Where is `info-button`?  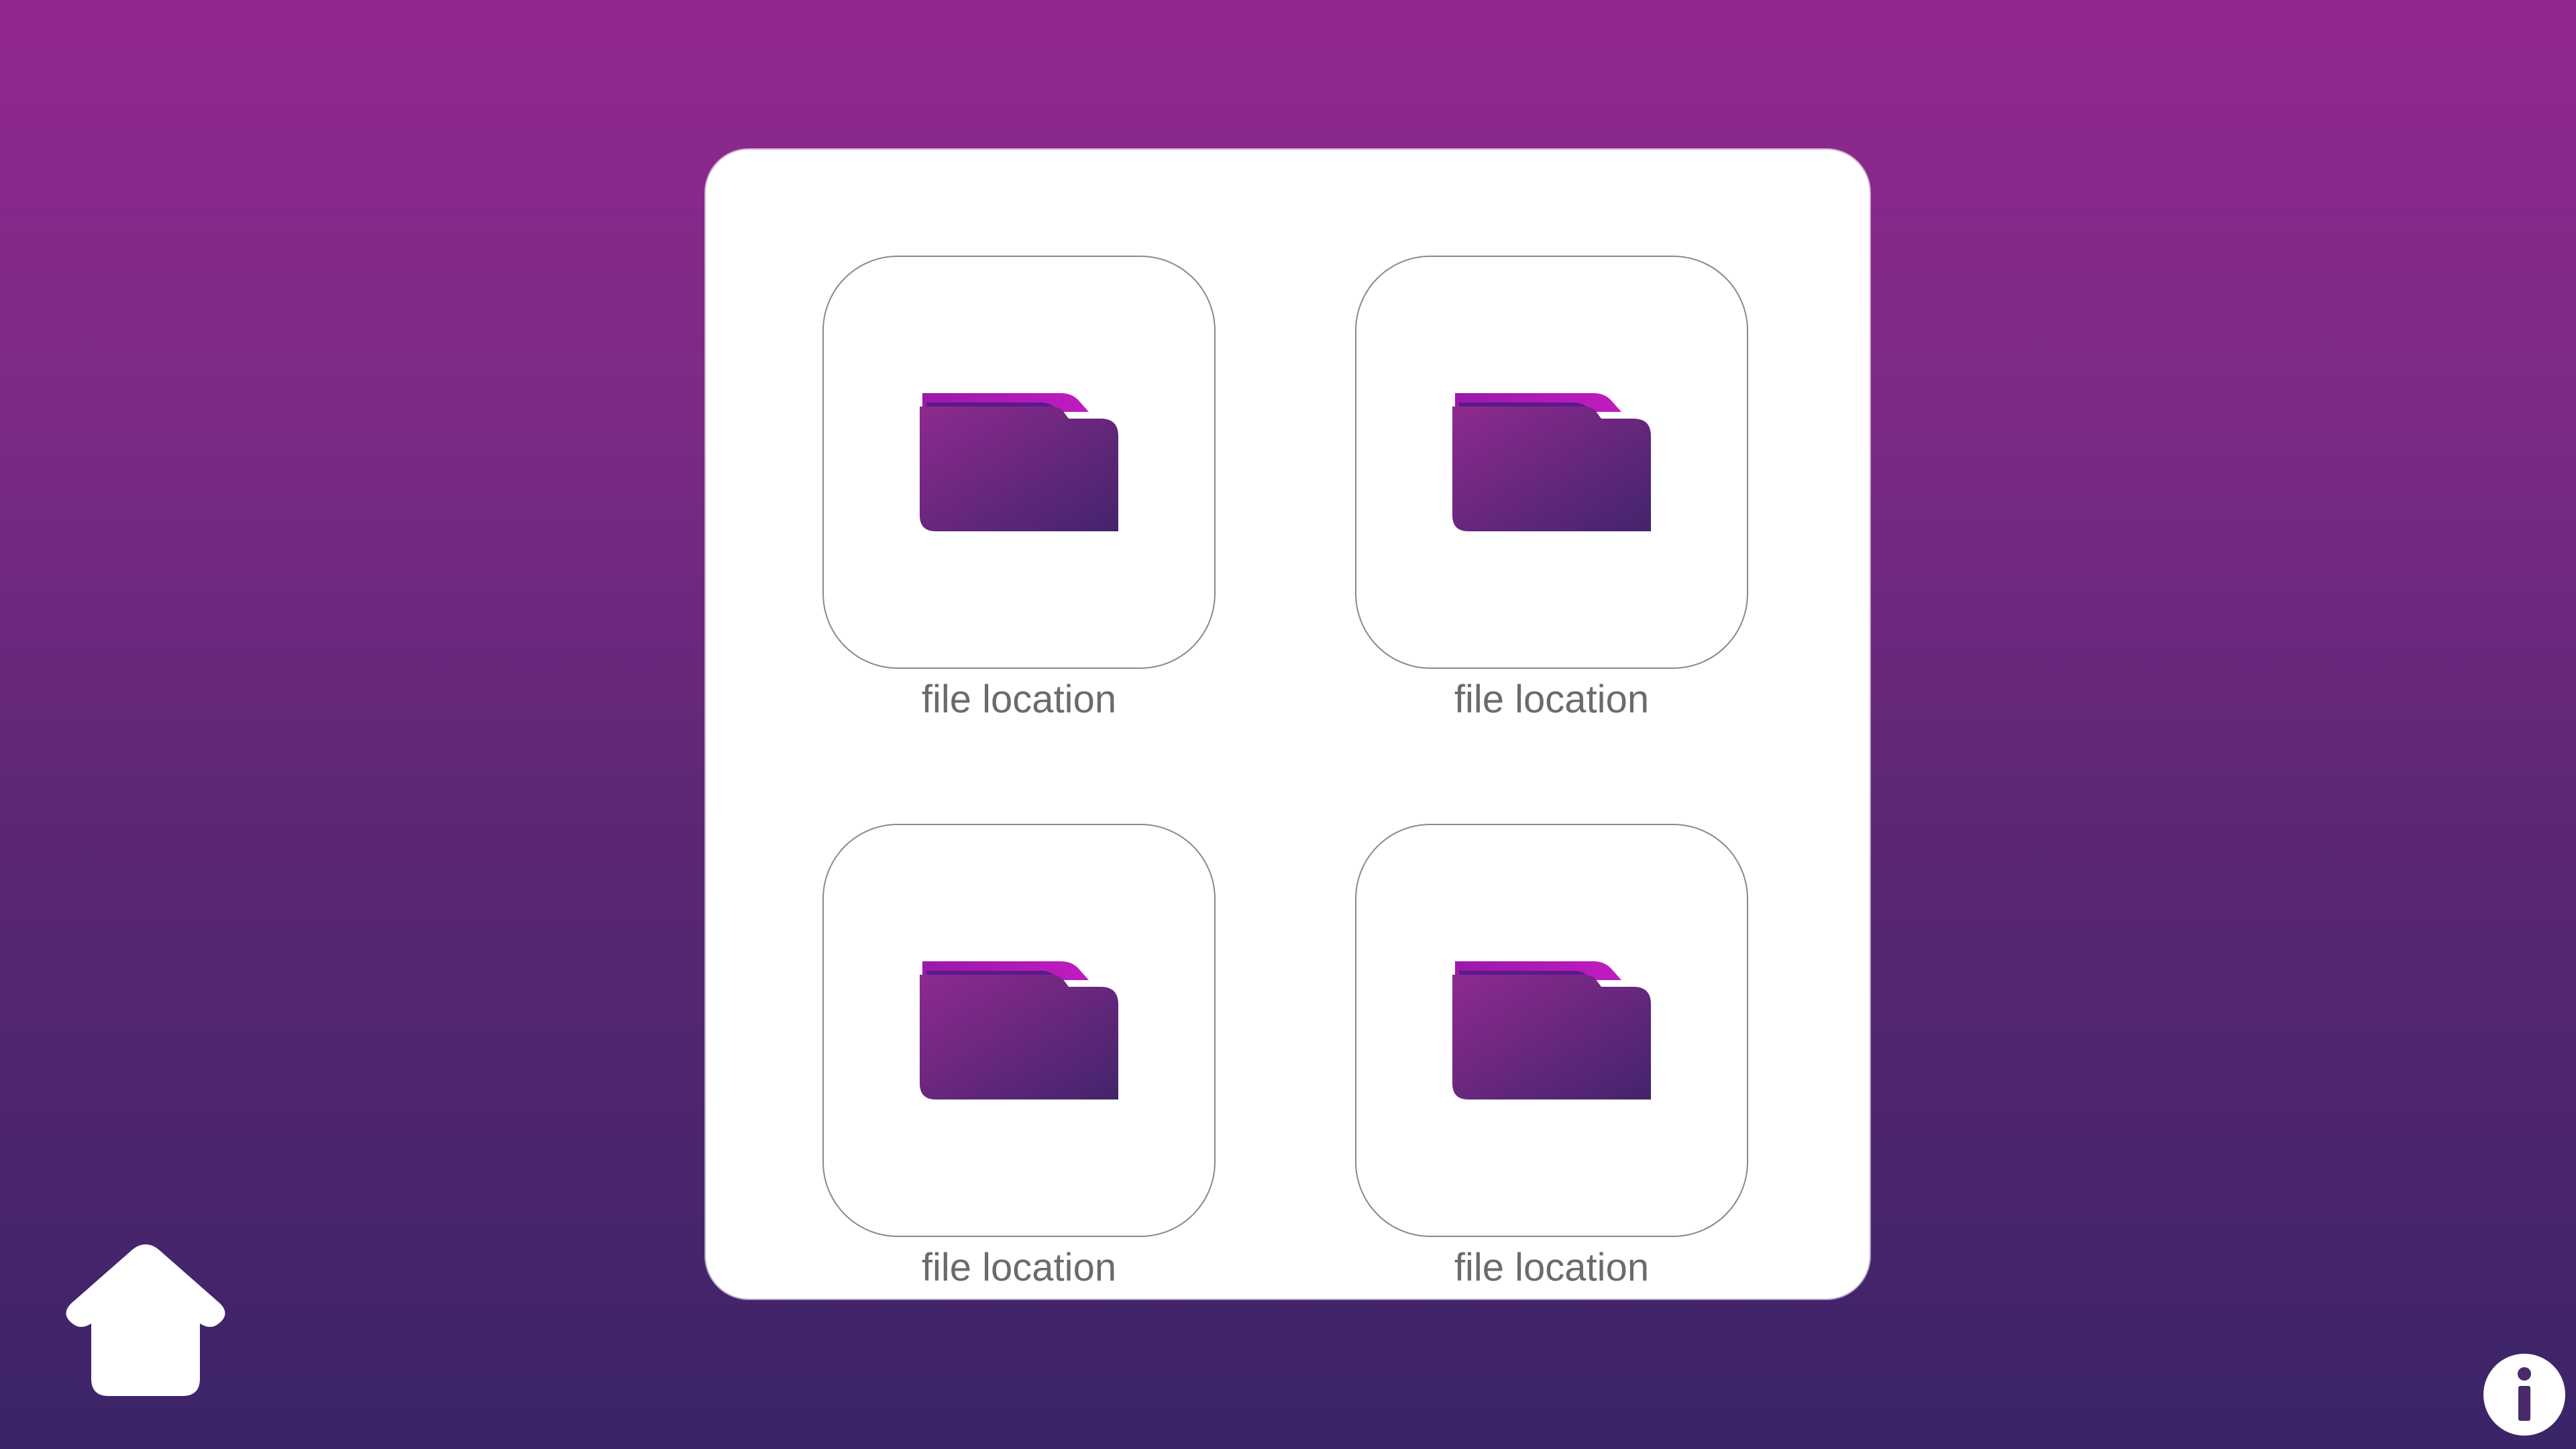
info-button is located at coordinates (2524, 1395).